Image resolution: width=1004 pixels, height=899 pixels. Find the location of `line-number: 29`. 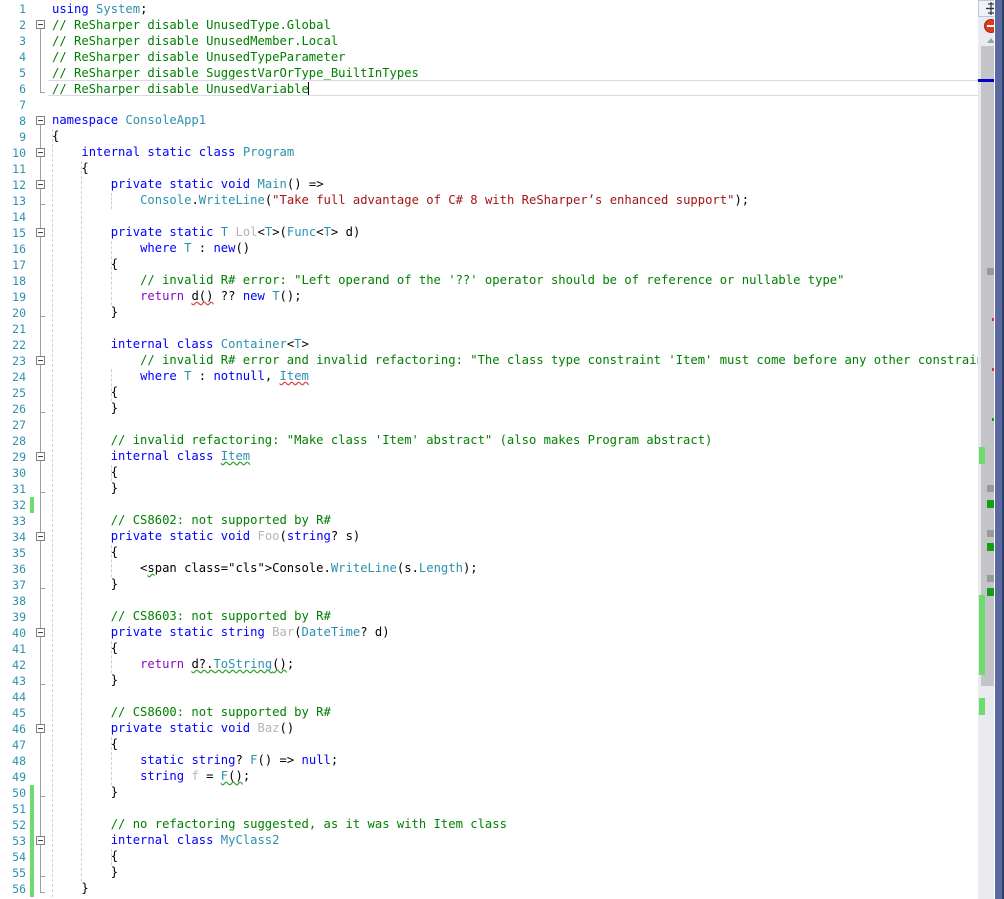

line-number: 29 is located at coordinates (19, 457).